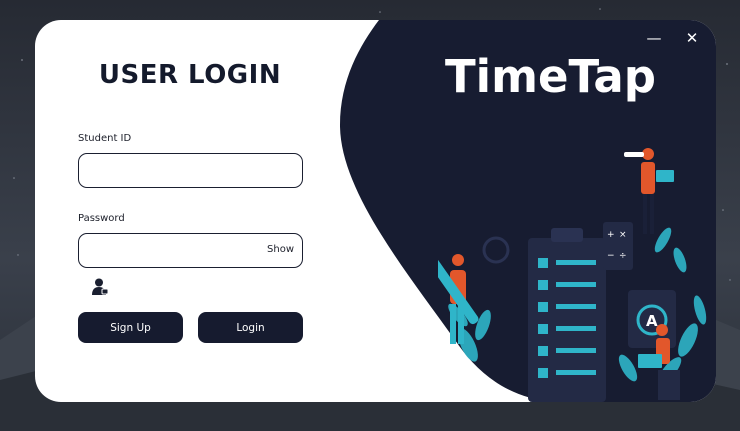 Image resolution: width=740 pixels, height=431 pixels. What do you see at coordinates (178, 170) in the screenshot?
I see `student-id-input` at bounding box center [178, 170].